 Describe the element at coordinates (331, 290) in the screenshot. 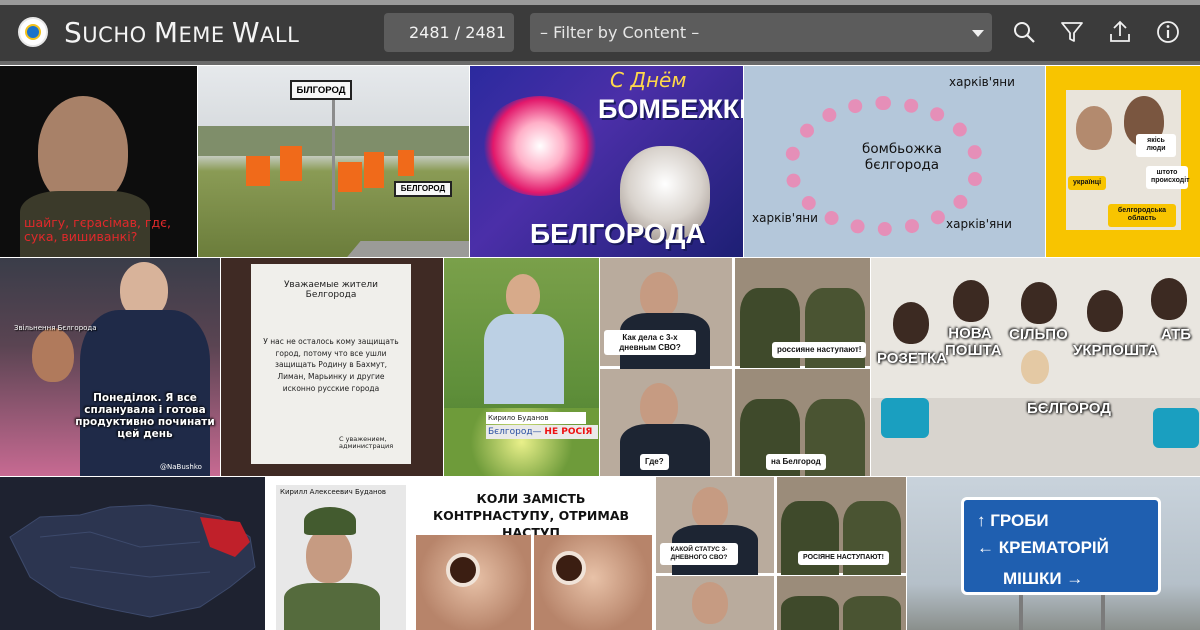

I see `notice-title: Уважаемые жители Белгорода` at that location.